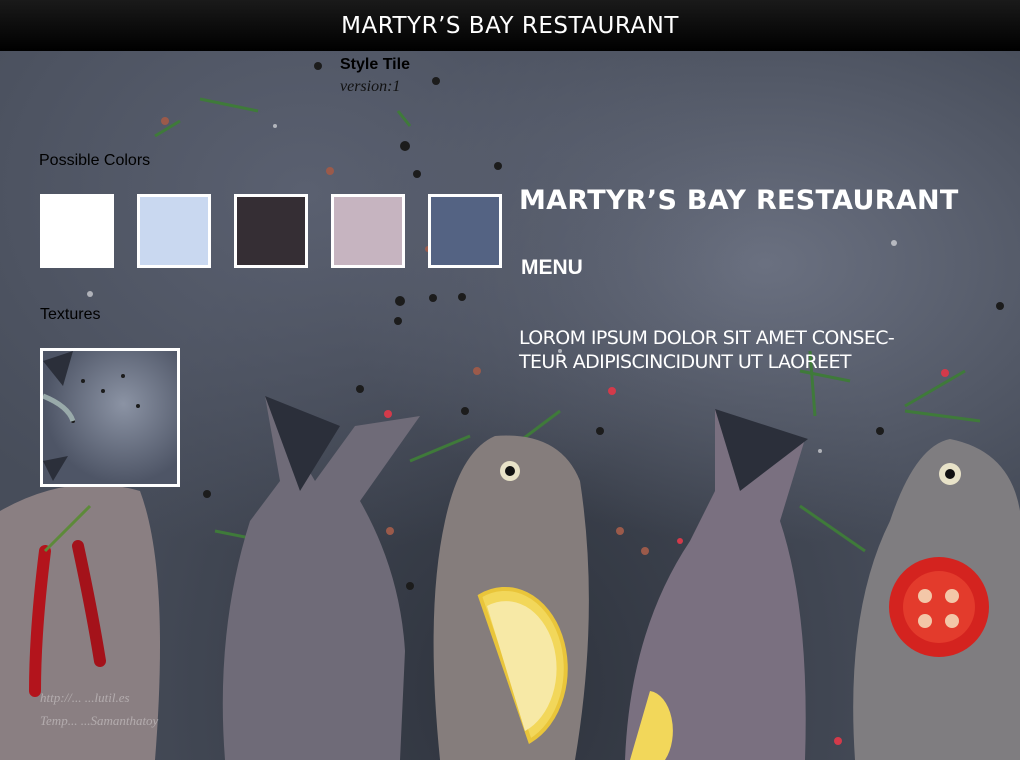 This screenshot has width=1020, height=760. I want to click on tomato-slice-icon, so click(939, 607).